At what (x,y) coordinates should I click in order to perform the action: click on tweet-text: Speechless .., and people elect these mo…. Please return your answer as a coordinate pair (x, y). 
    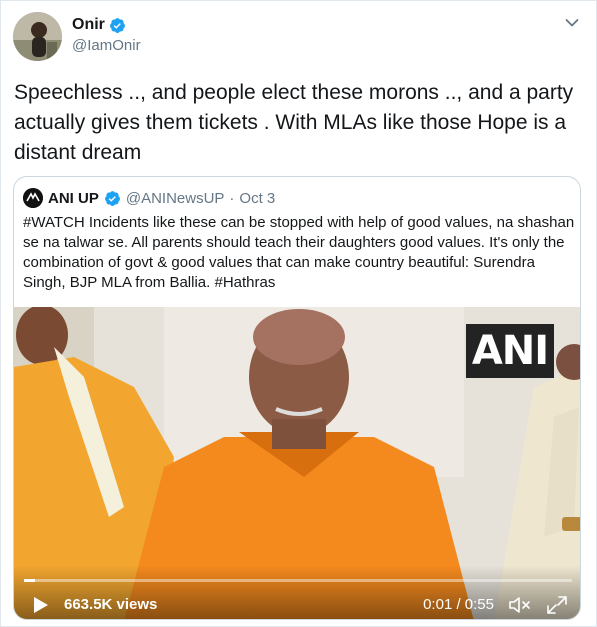
    Looking at the image, I should click on (294, 122).